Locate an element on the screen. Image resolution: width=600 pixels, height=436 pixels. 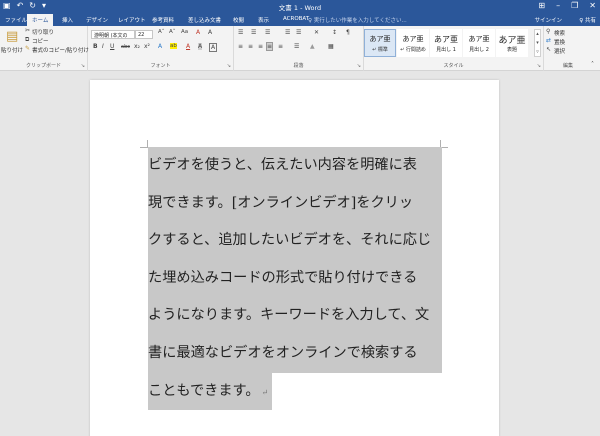
more-styles-icon: ▿ is located at coordinates (537, 52).